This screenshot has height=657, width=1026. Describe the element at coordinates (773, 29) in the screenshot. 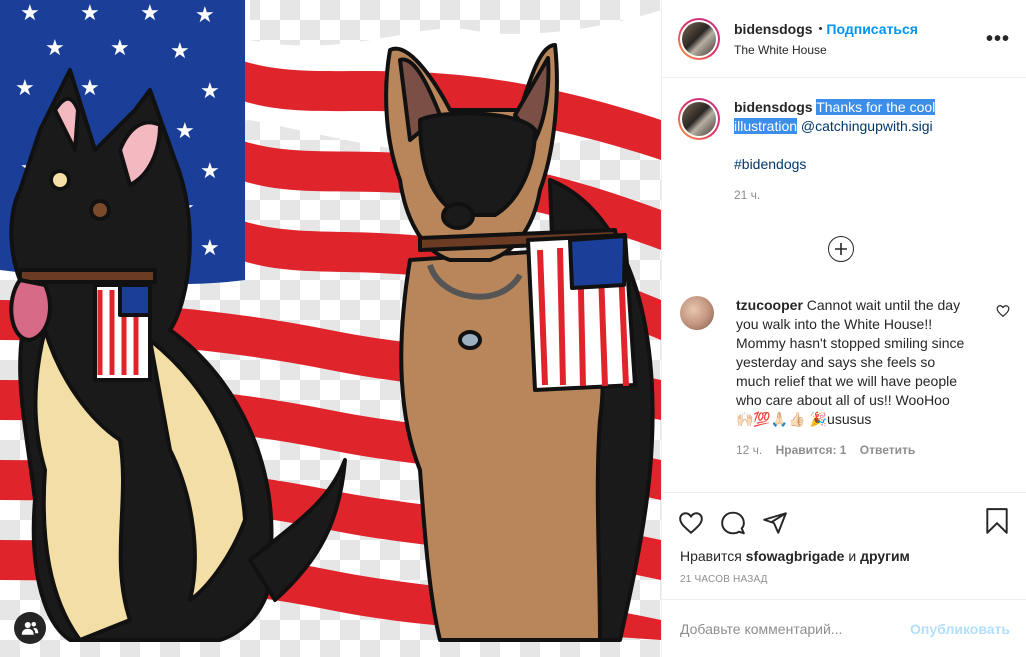

I see `author-username: bidensdogs` at that location.